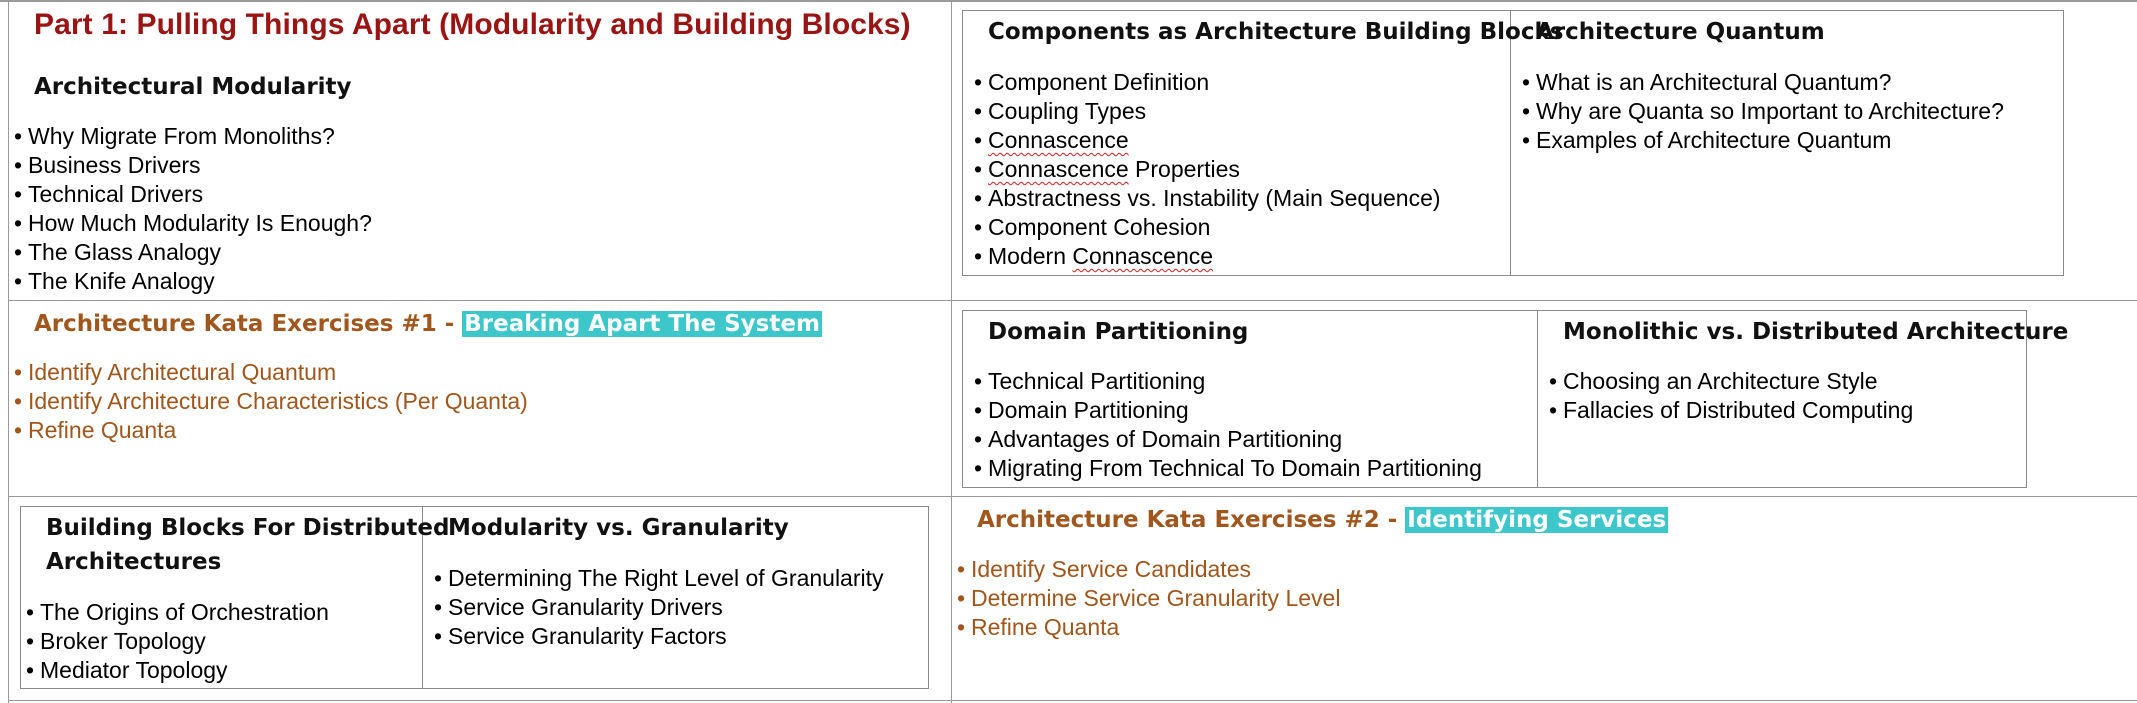 The width and height of the screenshot is (2137, 703). Describe the element at coordinates (177, 670) in the screenshot. I see `list-item: Mediator Topology` at that location.